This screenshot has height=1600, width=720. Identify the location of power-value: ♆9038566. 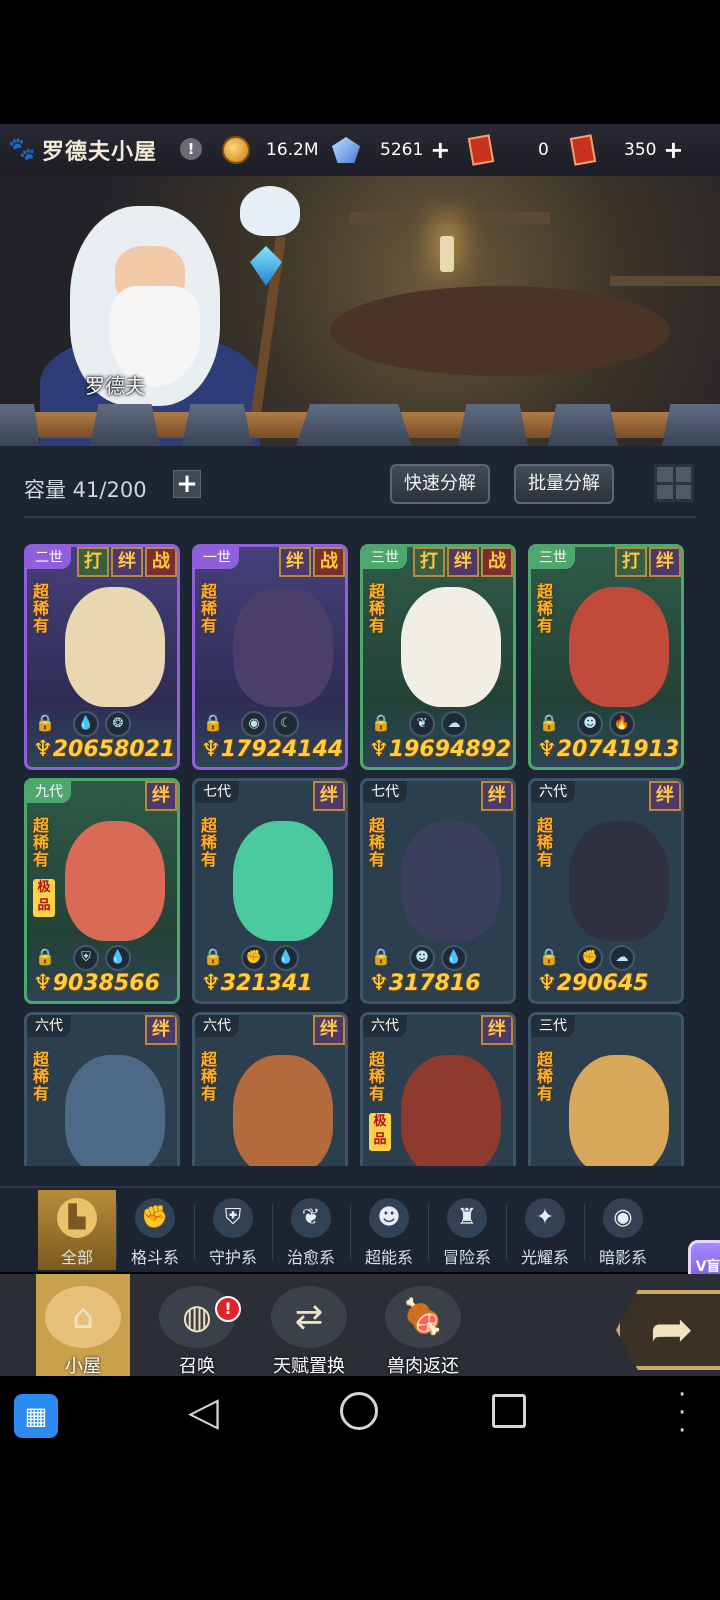
(96, 983).